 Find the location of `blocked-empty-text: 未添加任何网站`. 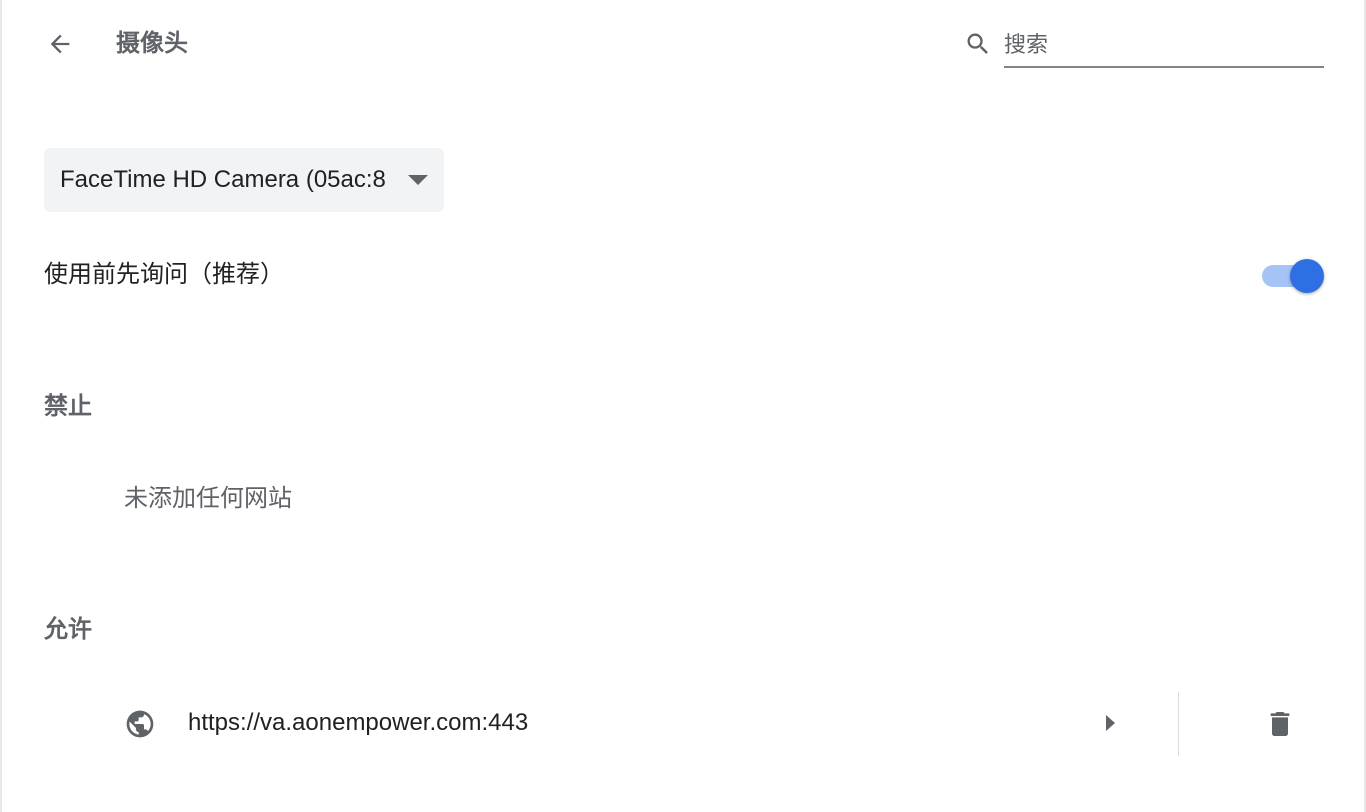

blocked-empty-text: 未添加任何网站 is located at coordinates (208, 498).